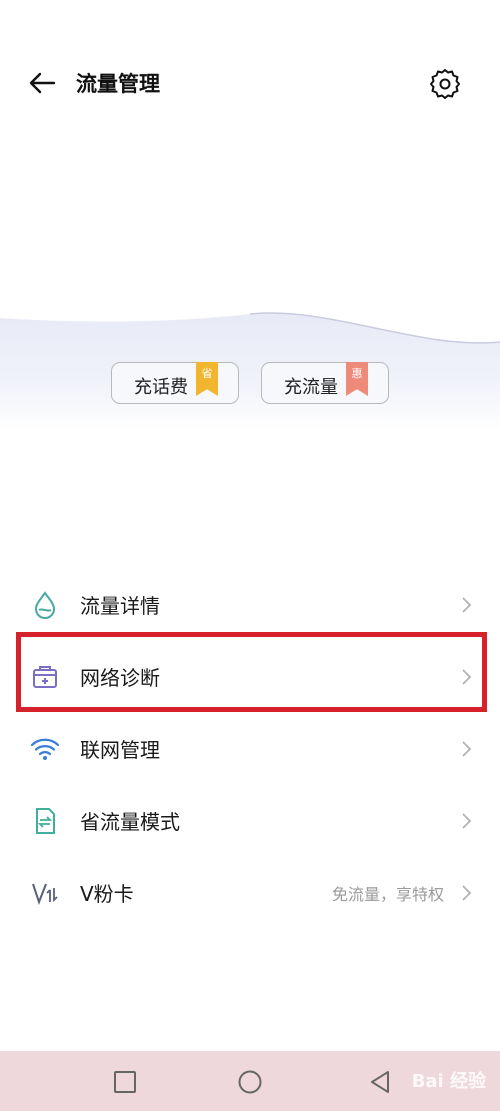  I want to click on back-nav-button, so click(380, 1082).